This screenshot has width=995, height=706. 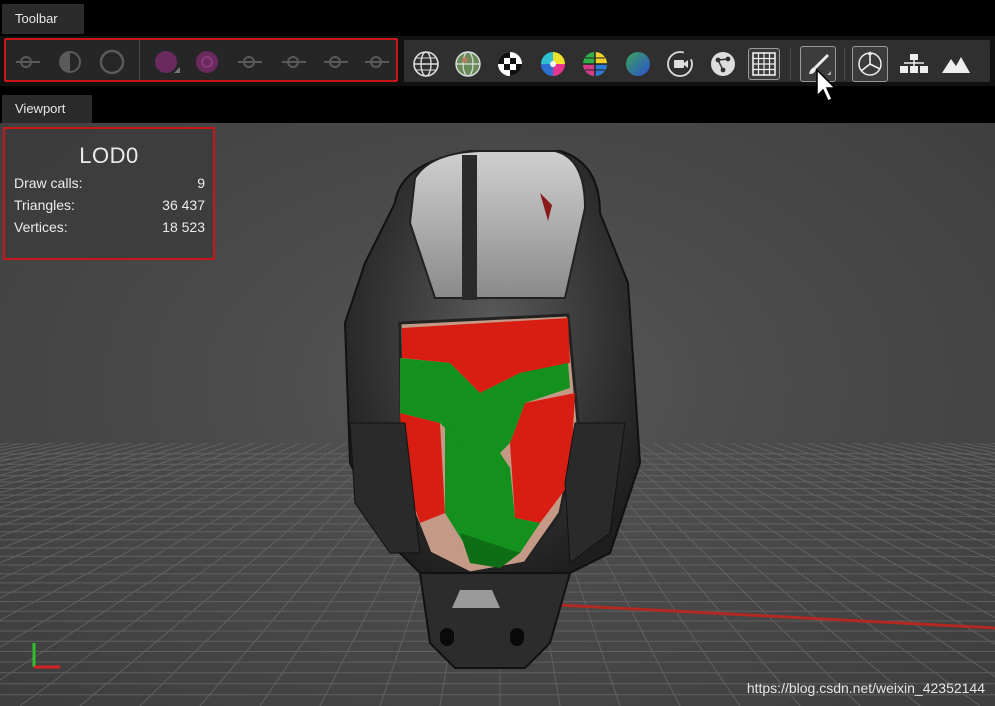 What do you see at coordinates (697, 61) in the screenshot?
I see `view-mode-tool-group` at bounding box center [697, 61].